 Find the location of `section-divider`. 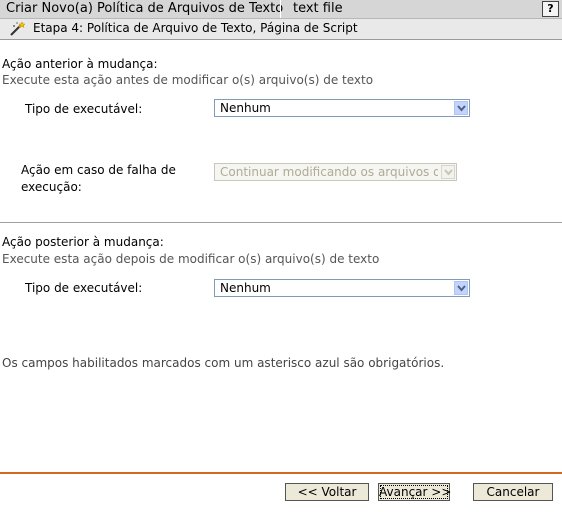

section-divider is located at coordinates (281, 222).